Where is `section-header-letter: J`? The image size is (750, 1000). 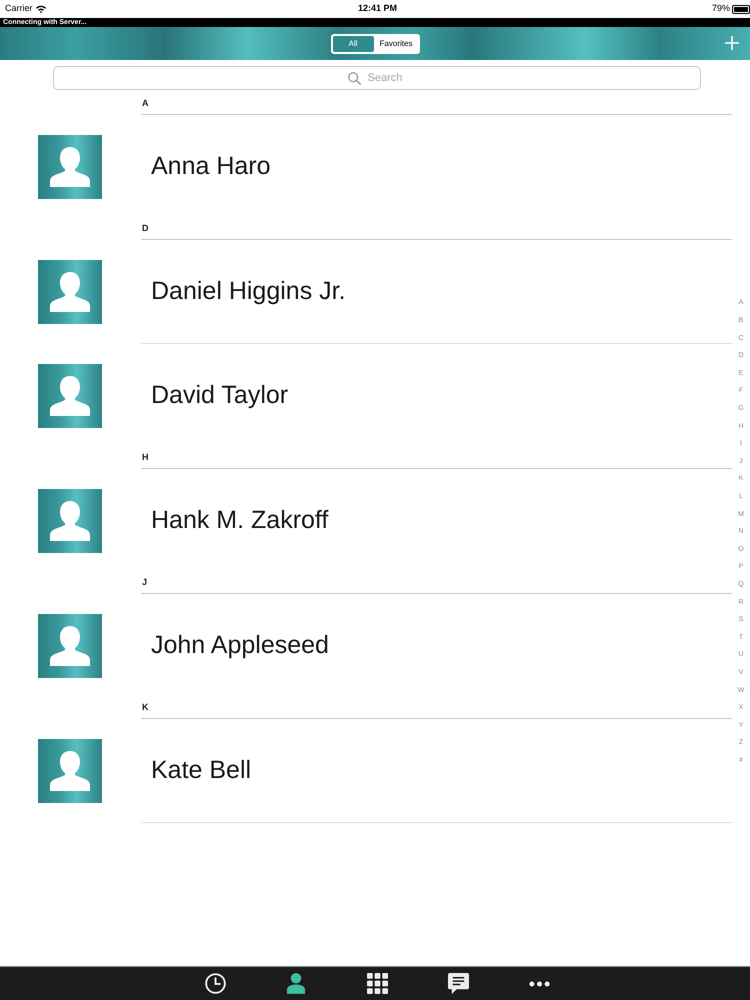 section-header-letter: J is located at coordinates (144, 583).